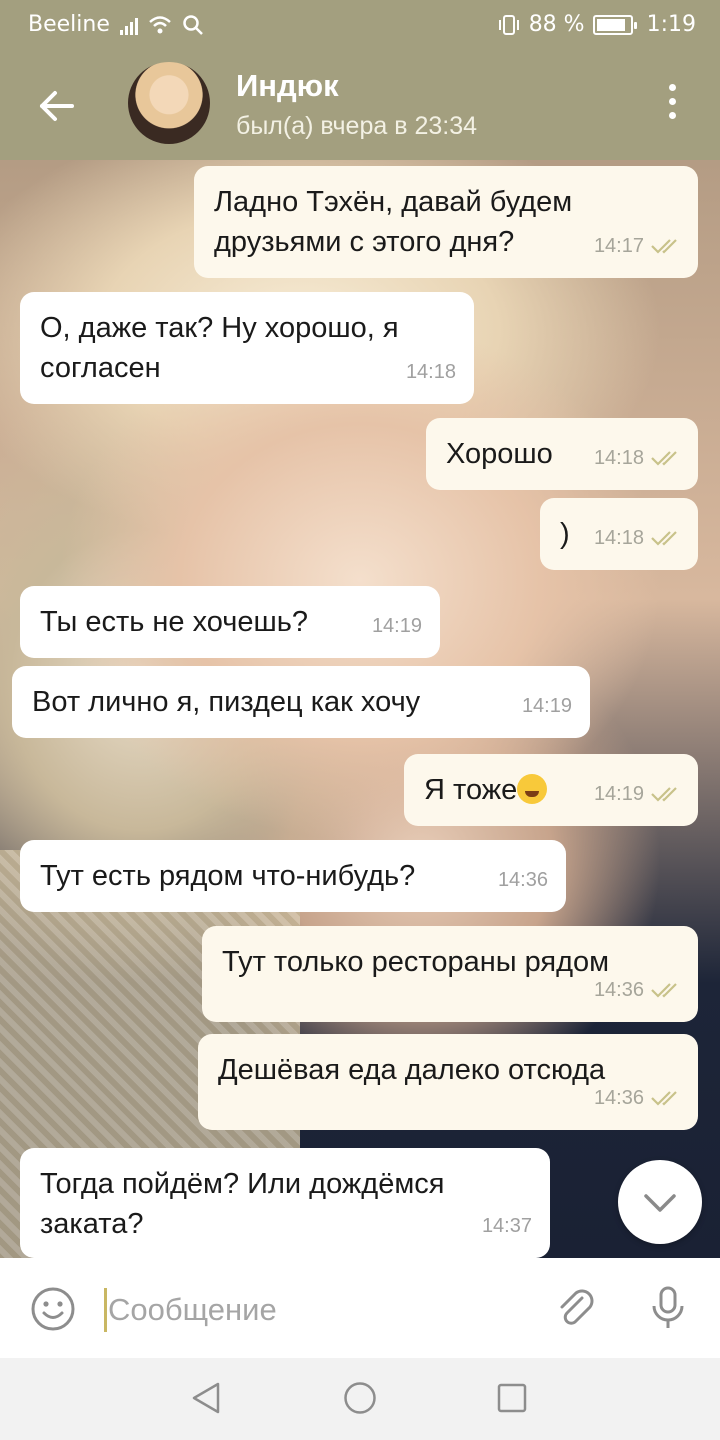 The image size is (720, 1440). I want to click on message-text: Тут есть рядом что-нибудь?, so click(227, 876).